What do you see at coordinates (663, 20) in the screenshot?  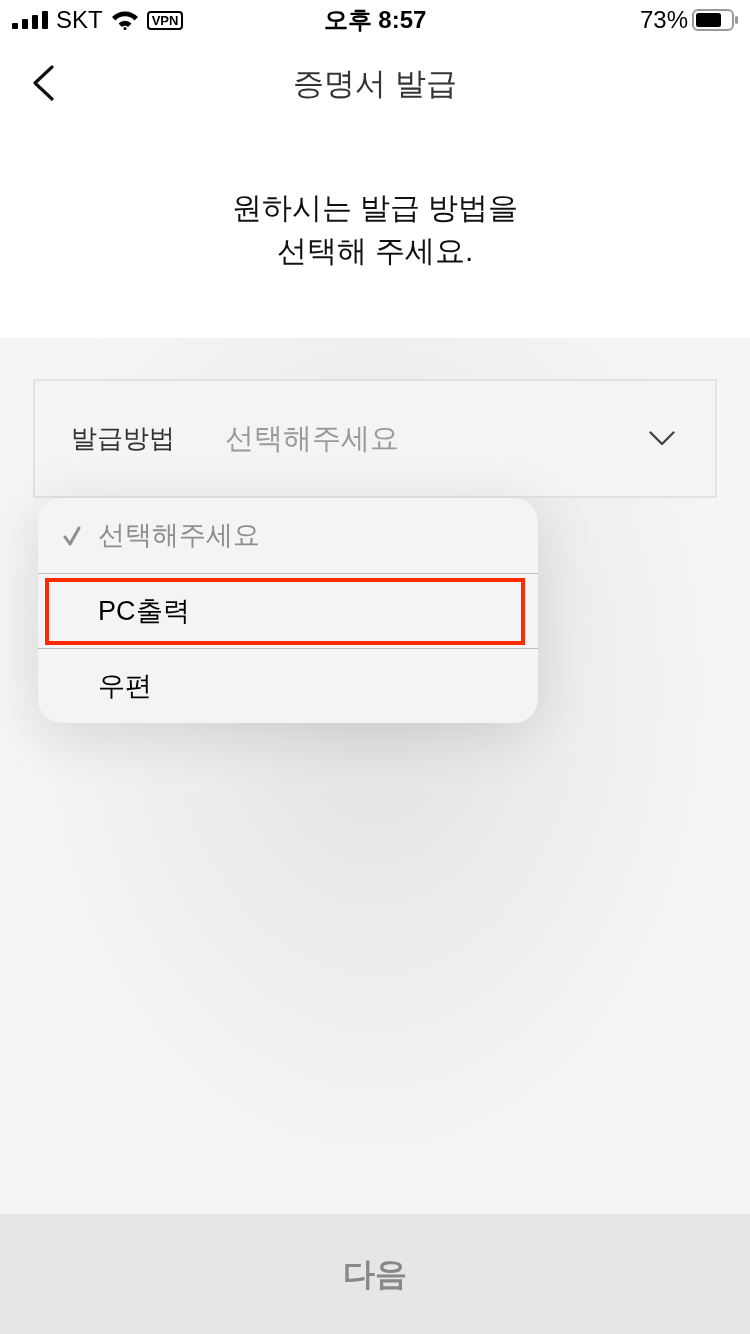 I see `battery-percent: 73%` at bounding box center [663, 20].